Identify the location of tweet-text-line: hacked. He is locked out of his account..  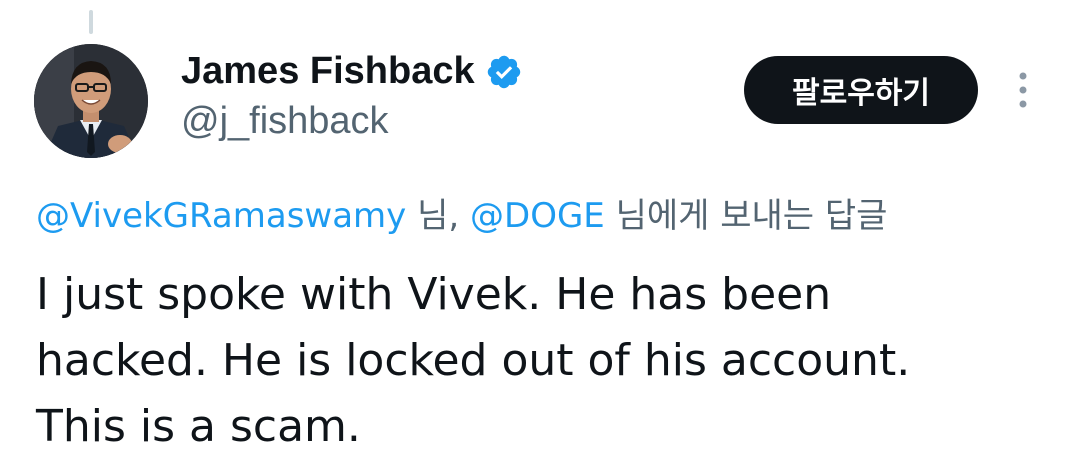
(473, 360).